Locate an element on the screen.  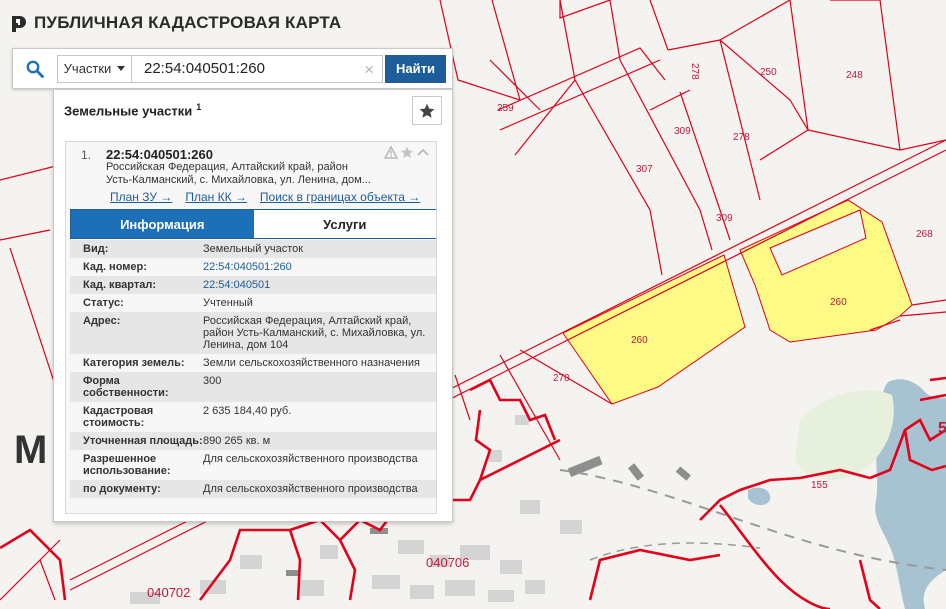
property-value: 2 635 184,40 руб. is located at coordinates (247, 411).